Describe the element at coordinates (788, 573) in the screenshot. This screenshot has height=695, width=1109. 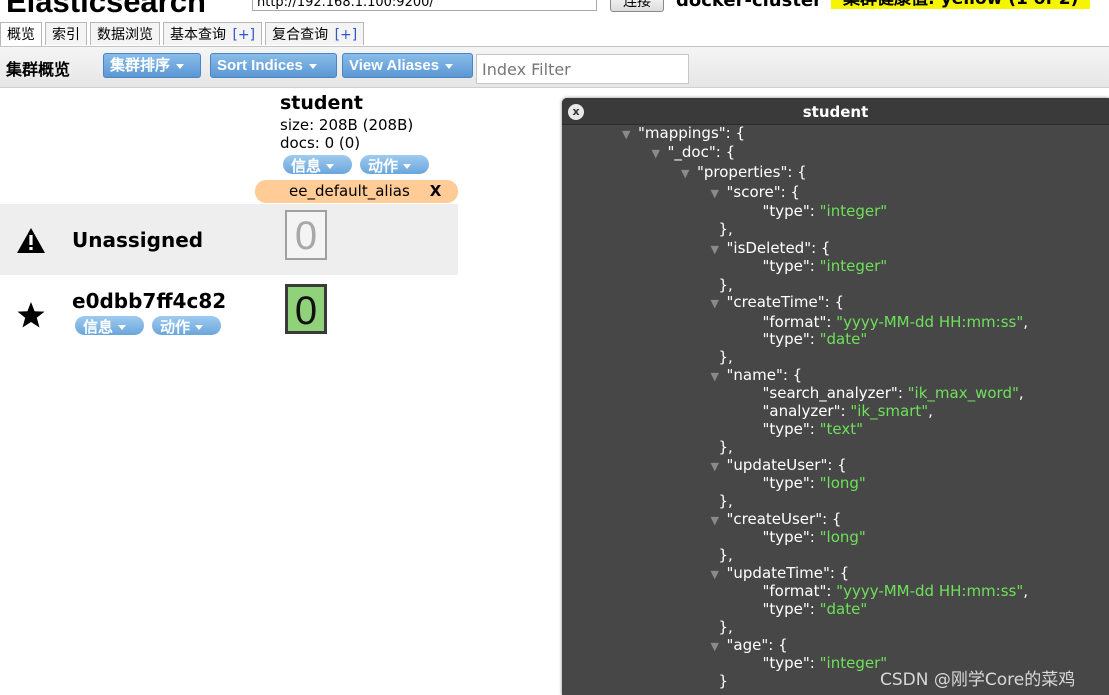
I see `json-key: "updateTime": {` at that location.